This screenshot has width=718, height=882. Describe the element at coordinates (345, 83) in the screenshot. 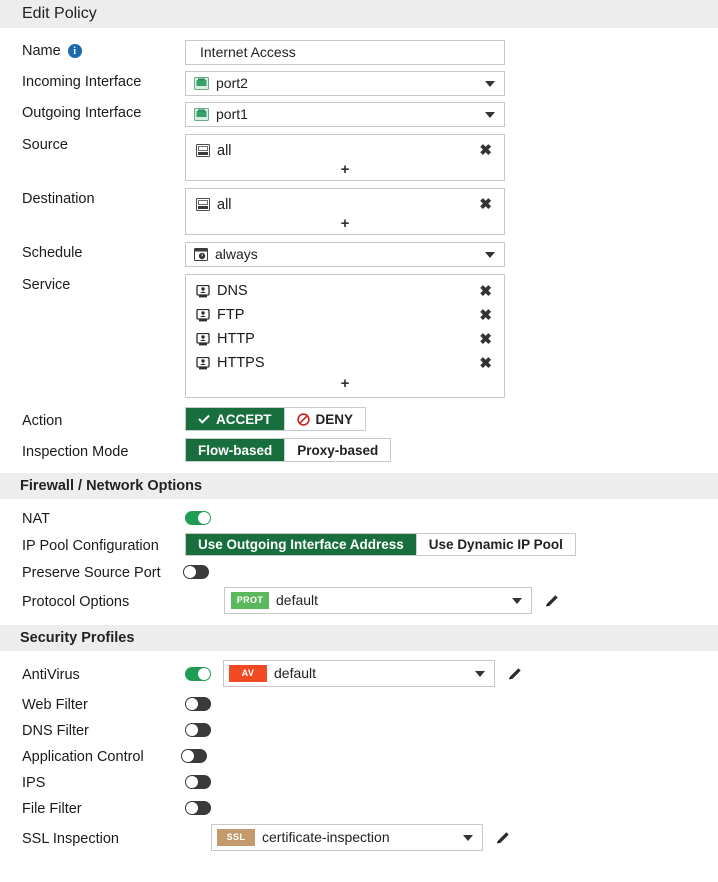

I see `incoming-interface-select: port2` at that location.